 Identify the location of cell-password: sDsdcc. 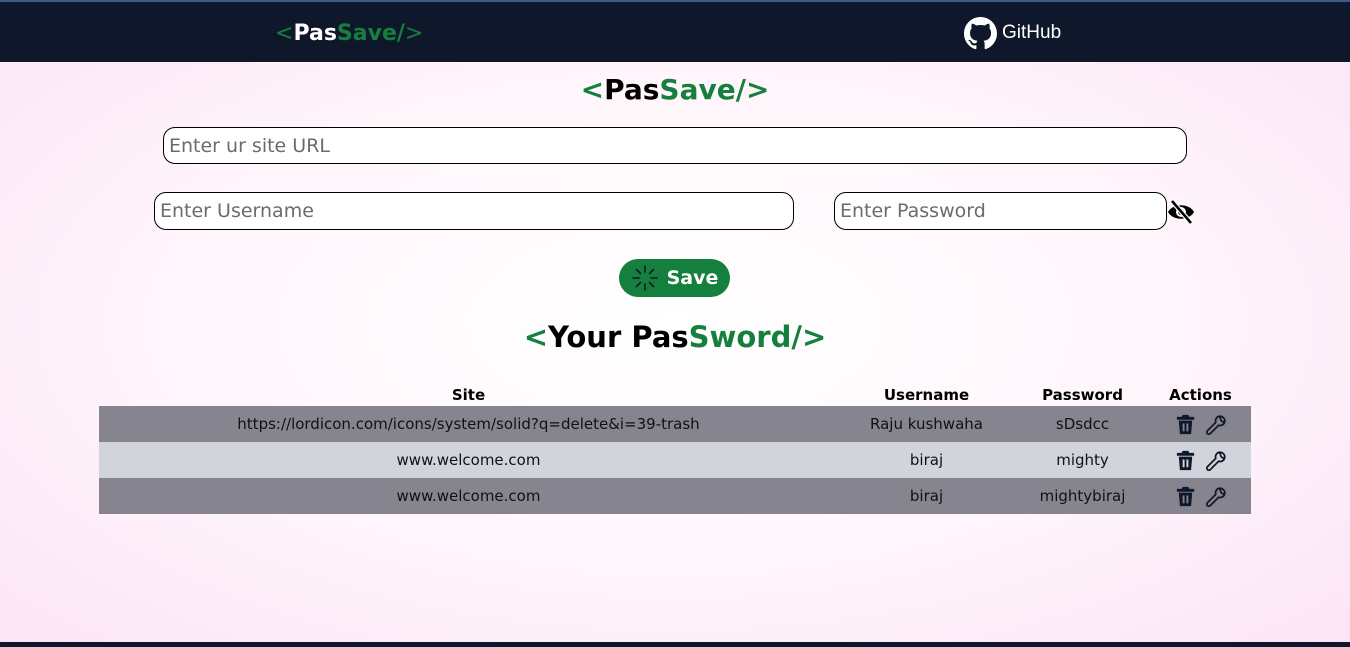
(1082, 424).